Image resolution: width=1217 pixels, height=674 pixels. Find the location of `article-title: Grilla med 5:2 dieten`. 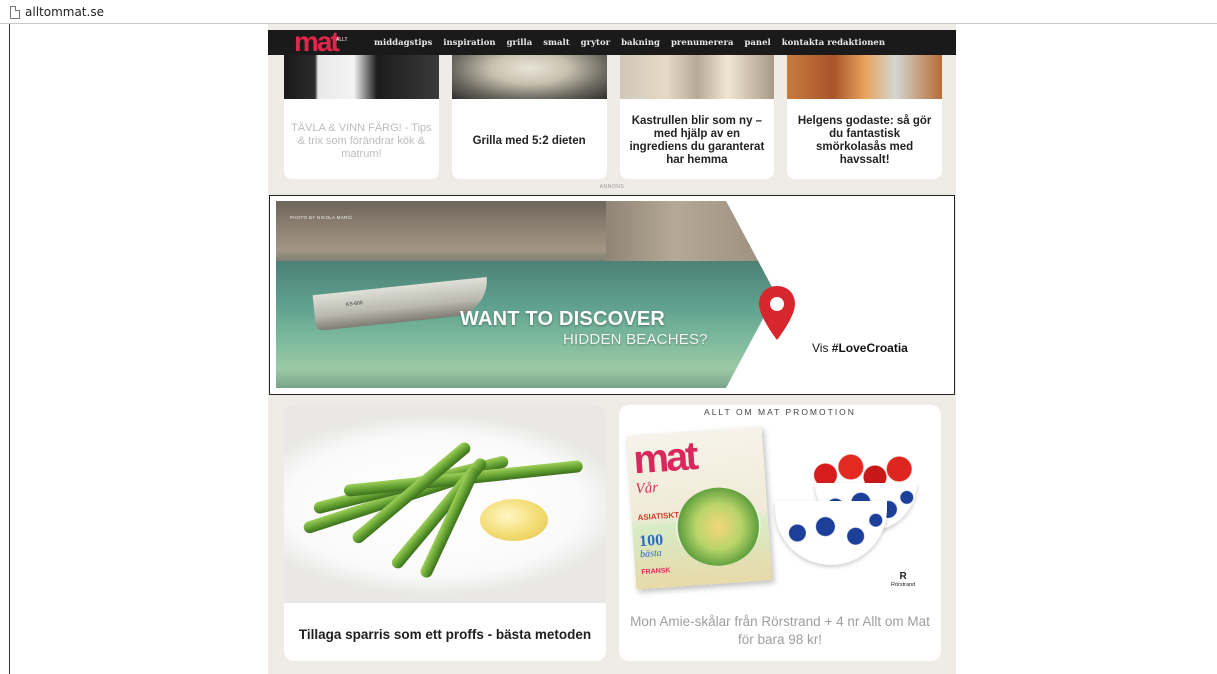

article-title: Grilla med 5:2 dieten is located at coordinates (529, 140).